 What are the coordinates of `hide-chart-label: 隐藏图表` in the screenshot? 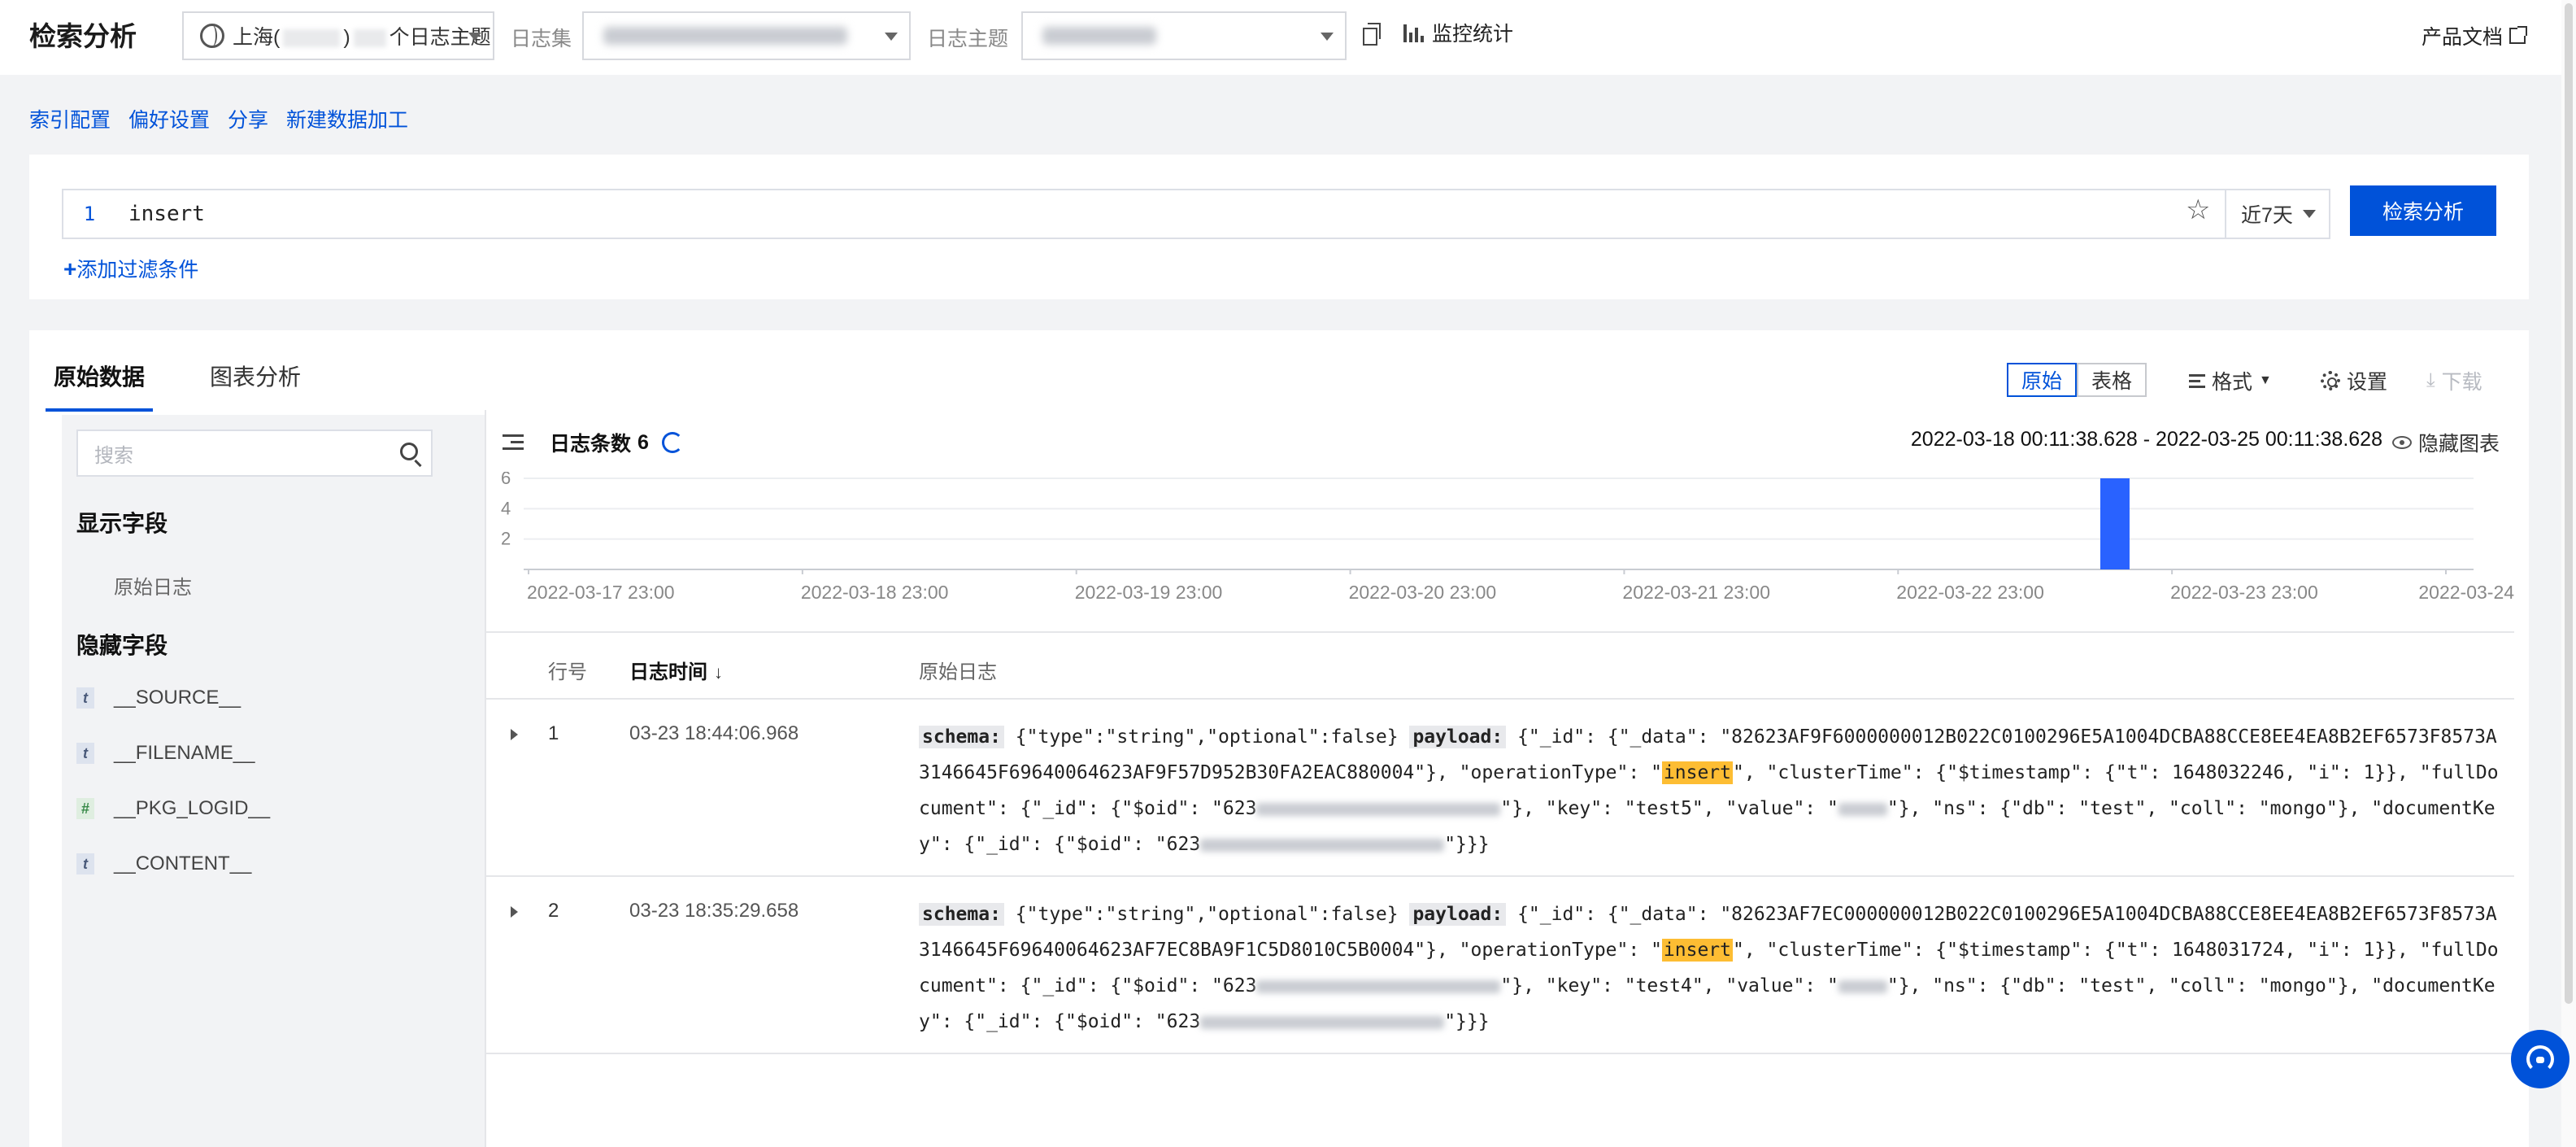 It's located at (2459, 444).